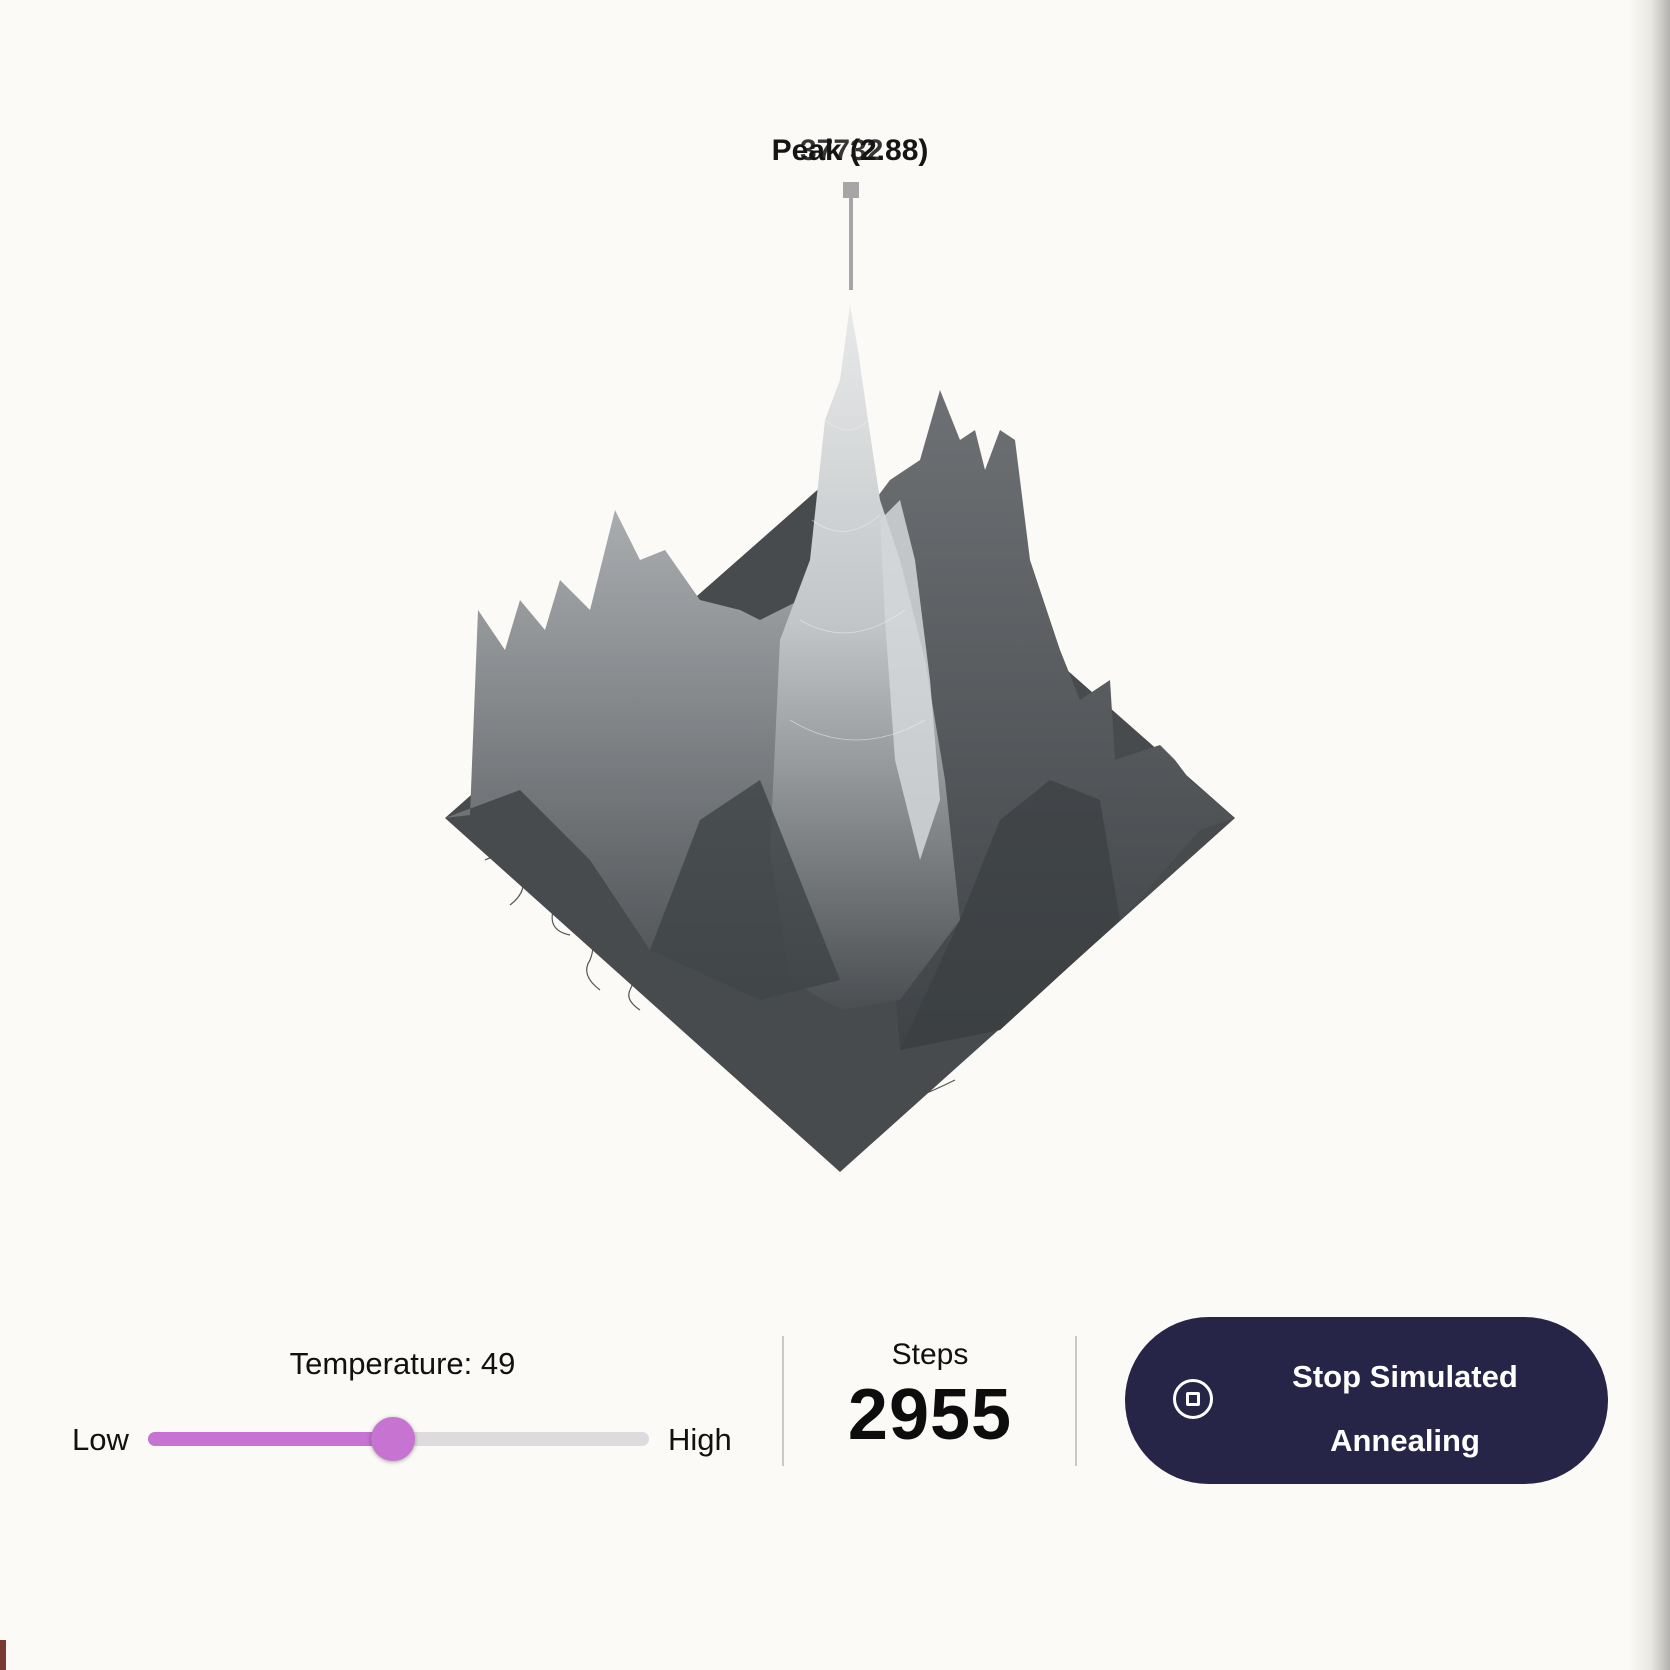 This screenshot has height=1670, width=1670. What do you see at coordinates (851, 190) in the screenshot?
I see `peak-marker-icon` at bounding box center [851, 190].